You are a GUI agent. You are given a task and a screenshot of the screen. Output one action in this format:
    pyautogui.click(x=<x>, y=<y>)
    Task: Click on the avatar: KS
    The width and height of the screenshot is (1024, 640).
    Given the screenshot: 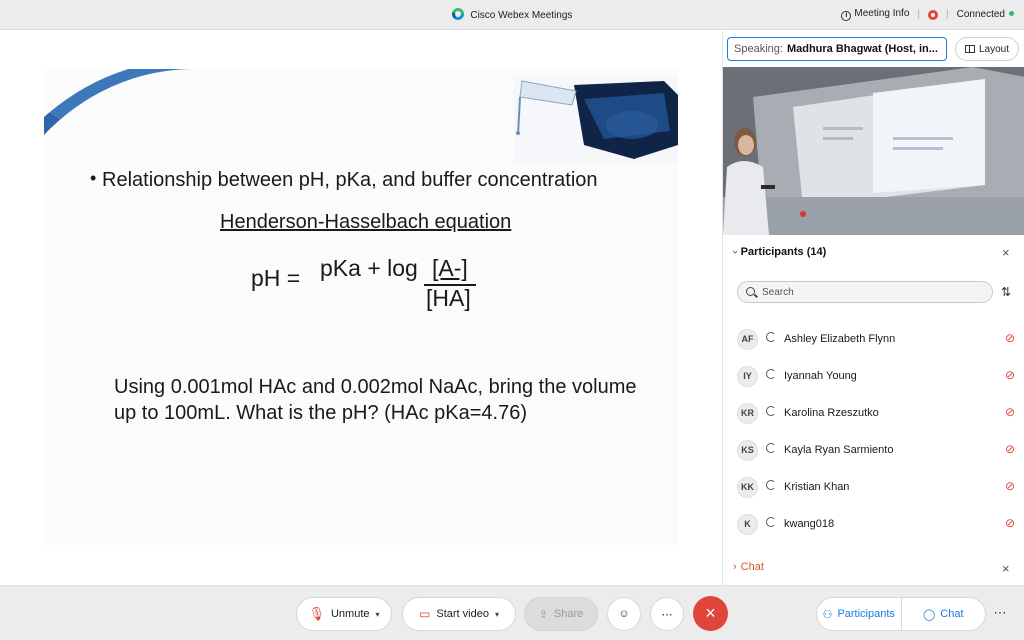 What is the action you would take?
    pyautogui.click(x=747, y=450)
    